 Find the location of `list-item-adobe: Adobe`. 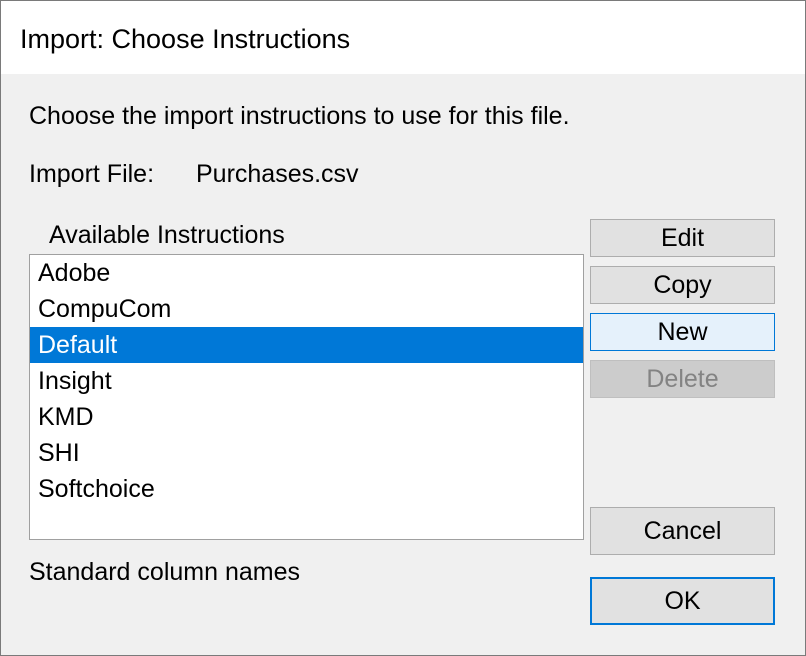

list-item-adobe: Adobe is located at coordinates (306, 273).